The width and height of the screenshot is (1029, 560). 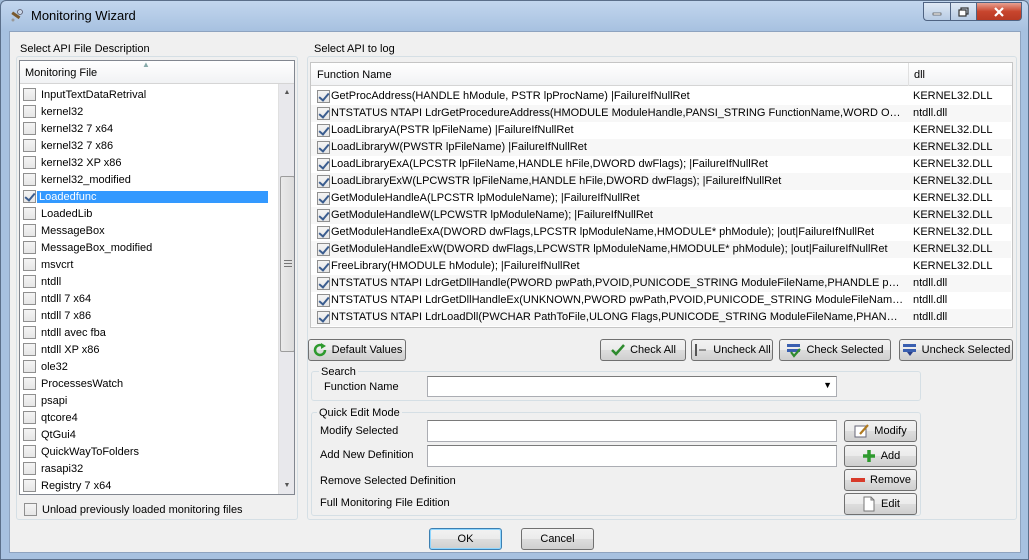 I want to click on list-item: MessageBox, so click(x=64, y=230).